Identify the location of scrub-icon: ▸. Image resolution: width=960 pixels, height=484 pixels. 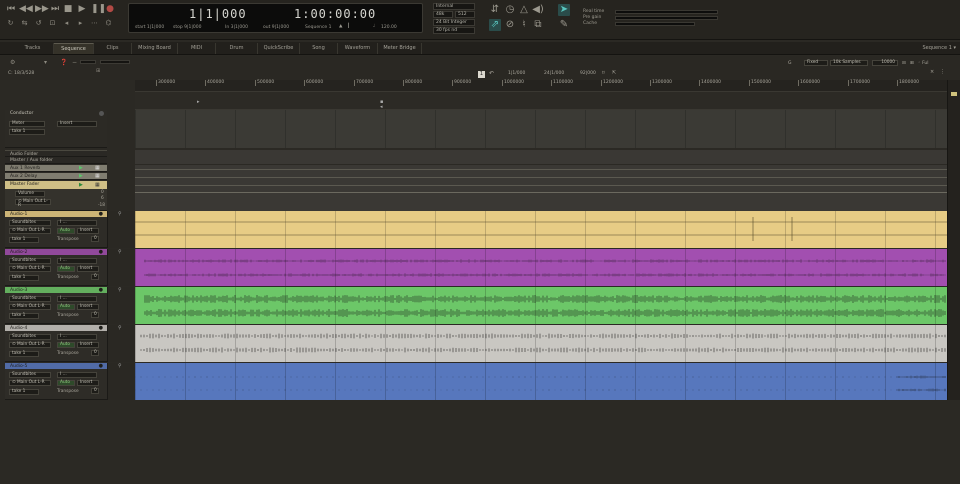
(80, 23).